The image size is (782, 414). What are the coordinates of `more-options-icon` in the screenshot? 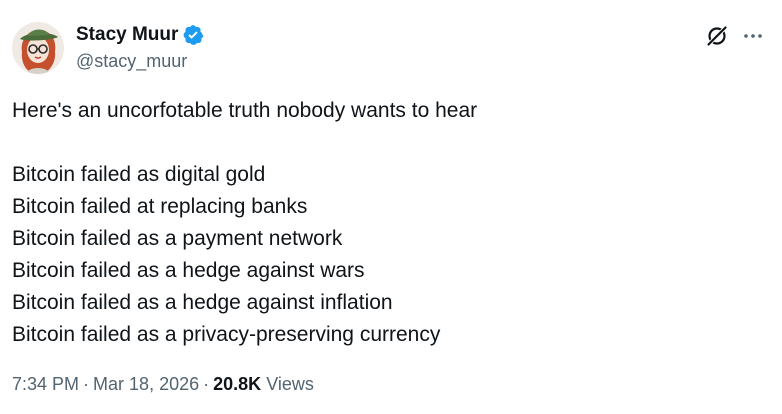 It's located at (753, 36).